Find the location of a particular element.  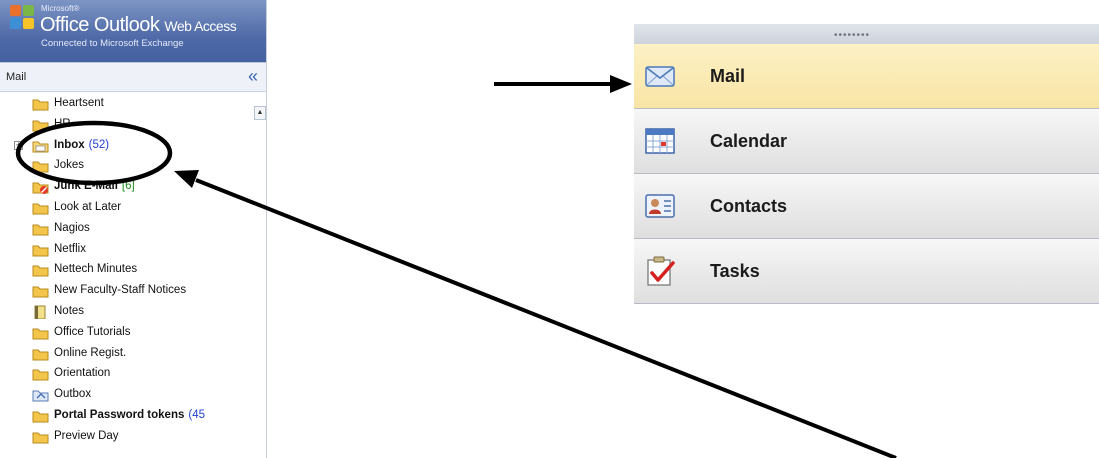

folder-name: Netflix is located at coordinates (70, 248).